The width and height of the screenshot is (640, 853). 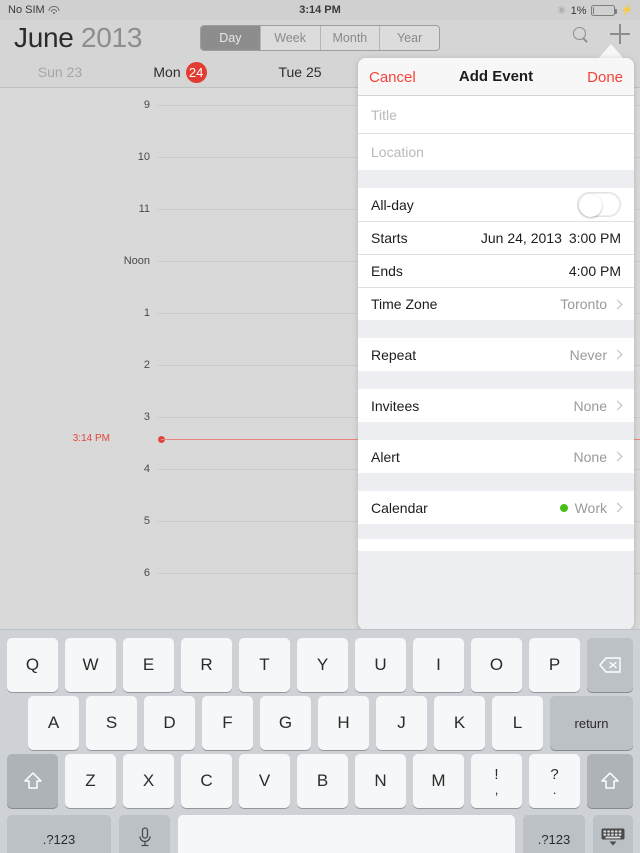 What do you see at coordinates (60, 72) in the screenshot?
I see `day-column-sun-23: Sun 23` at bounding box center [60, 72].